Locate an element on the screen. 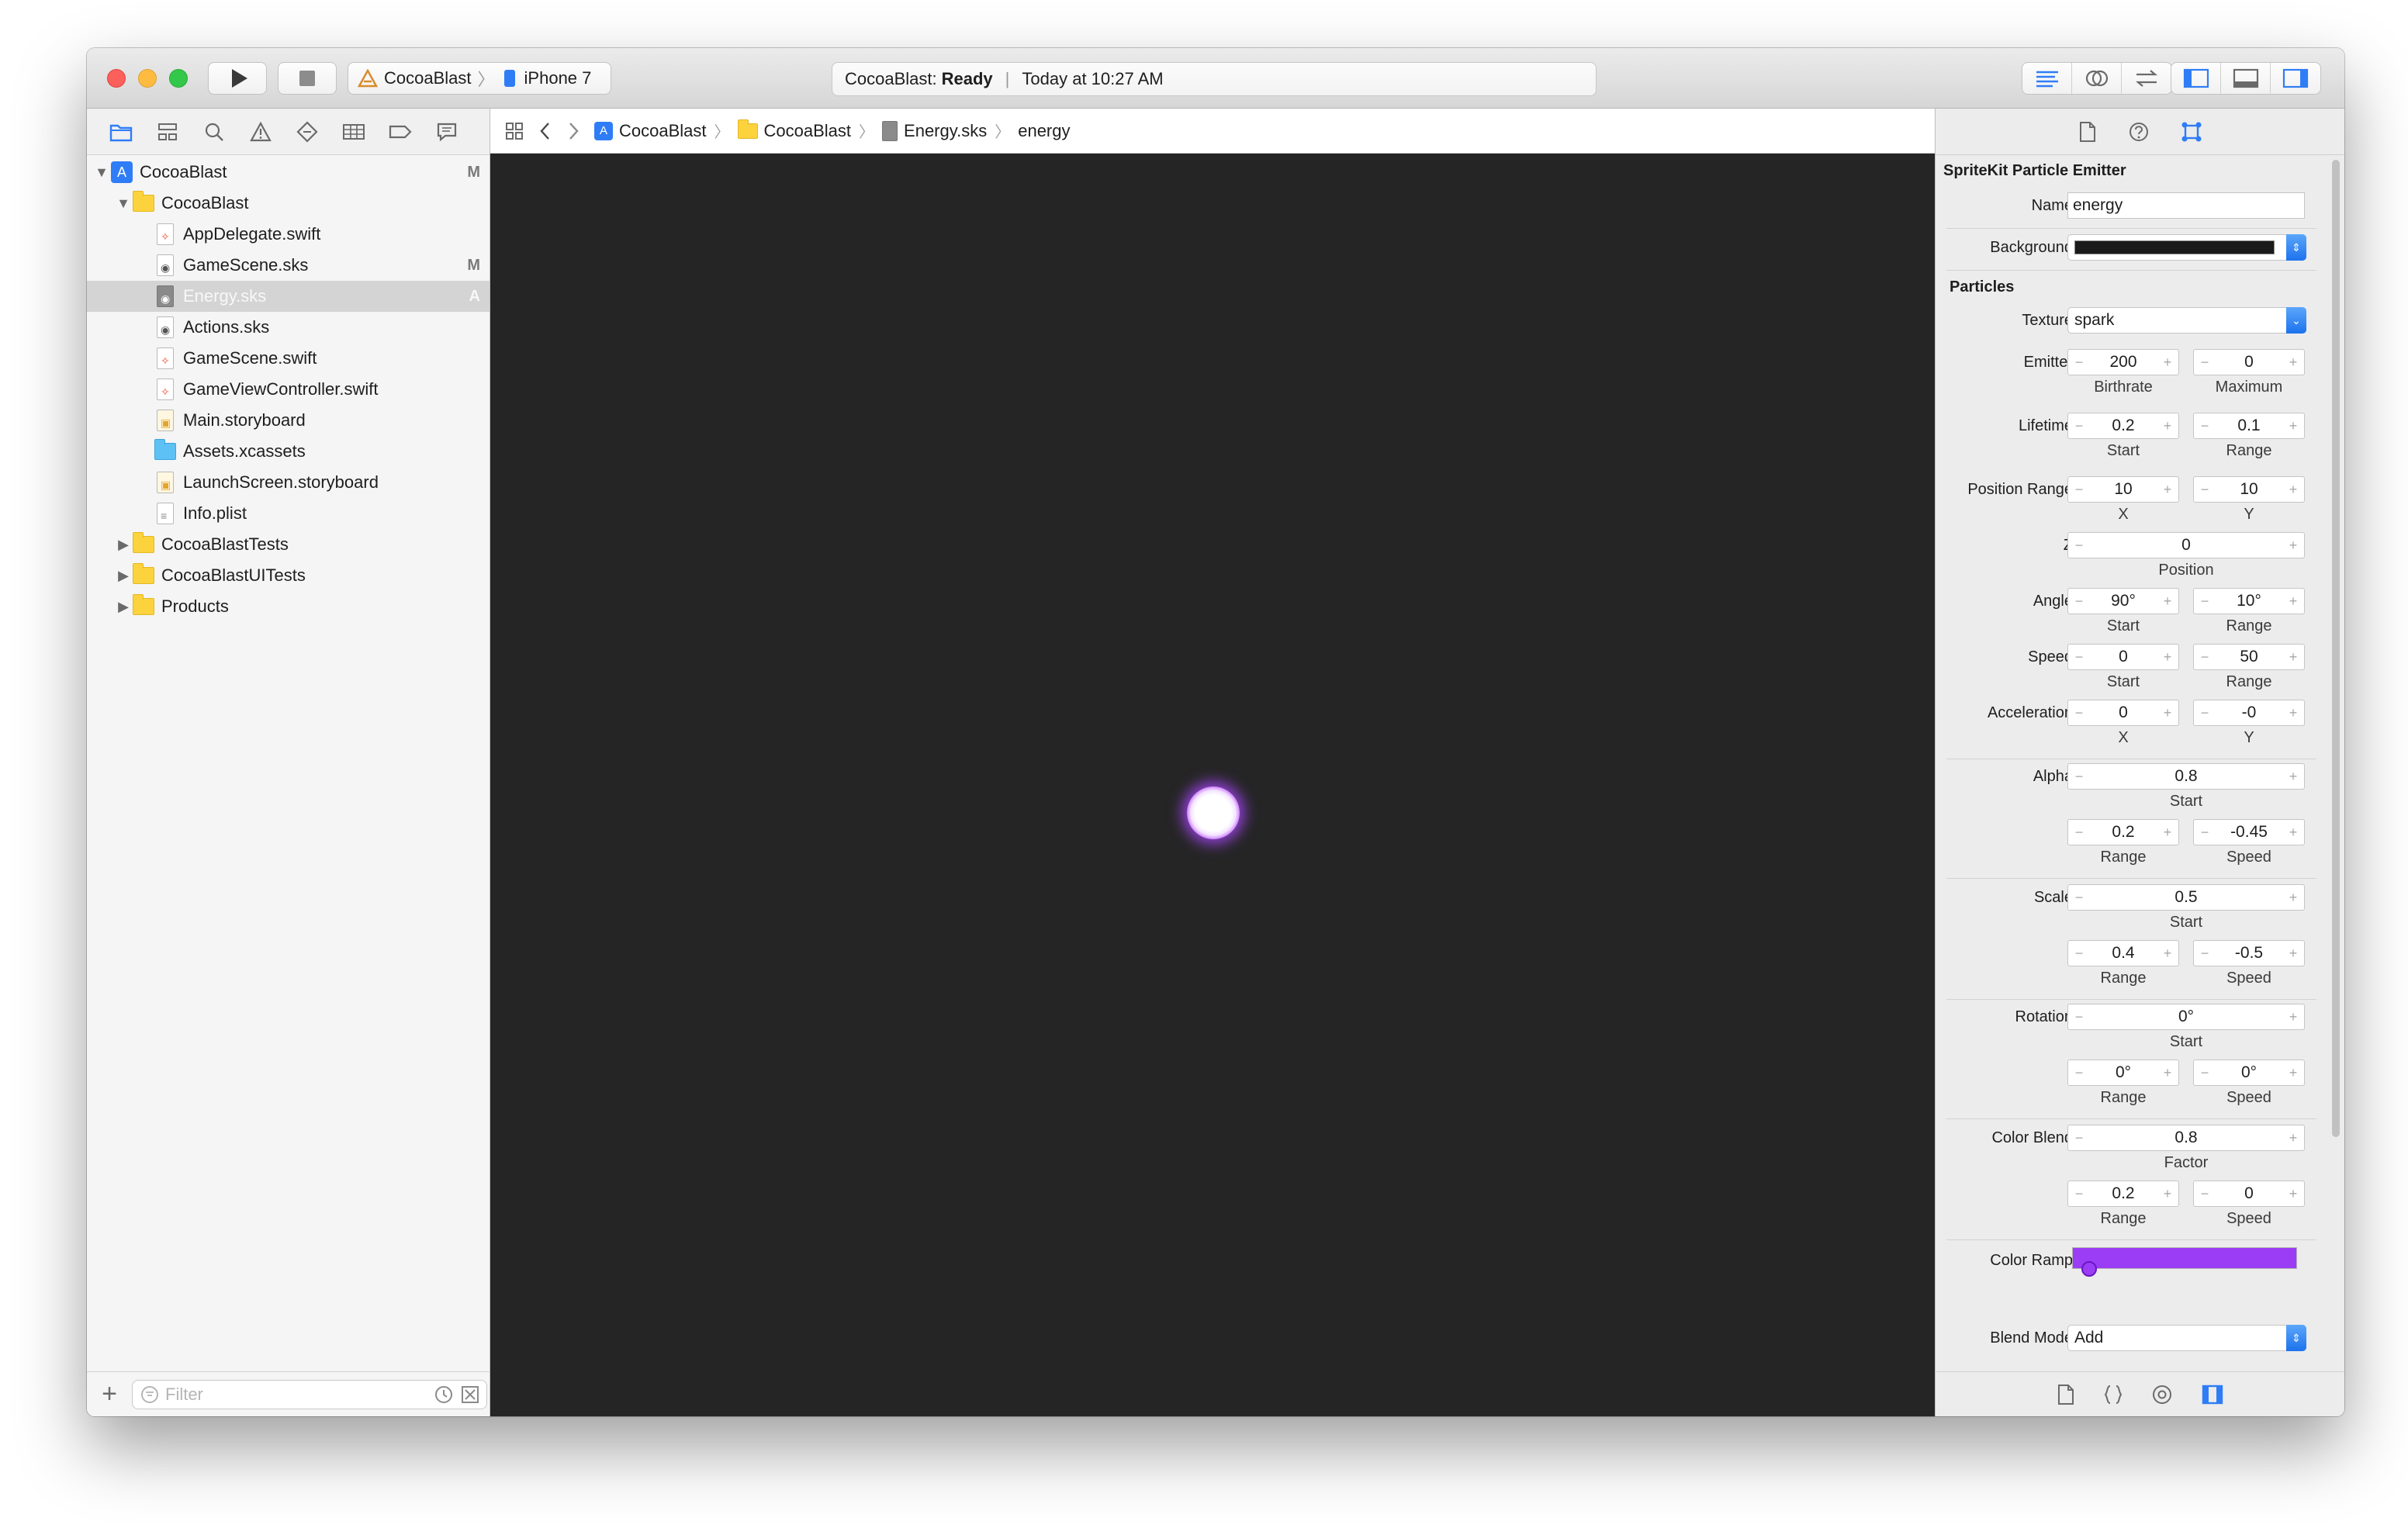  position-range-x-stepper: − 10 + is located at coordinates (2123, 490).